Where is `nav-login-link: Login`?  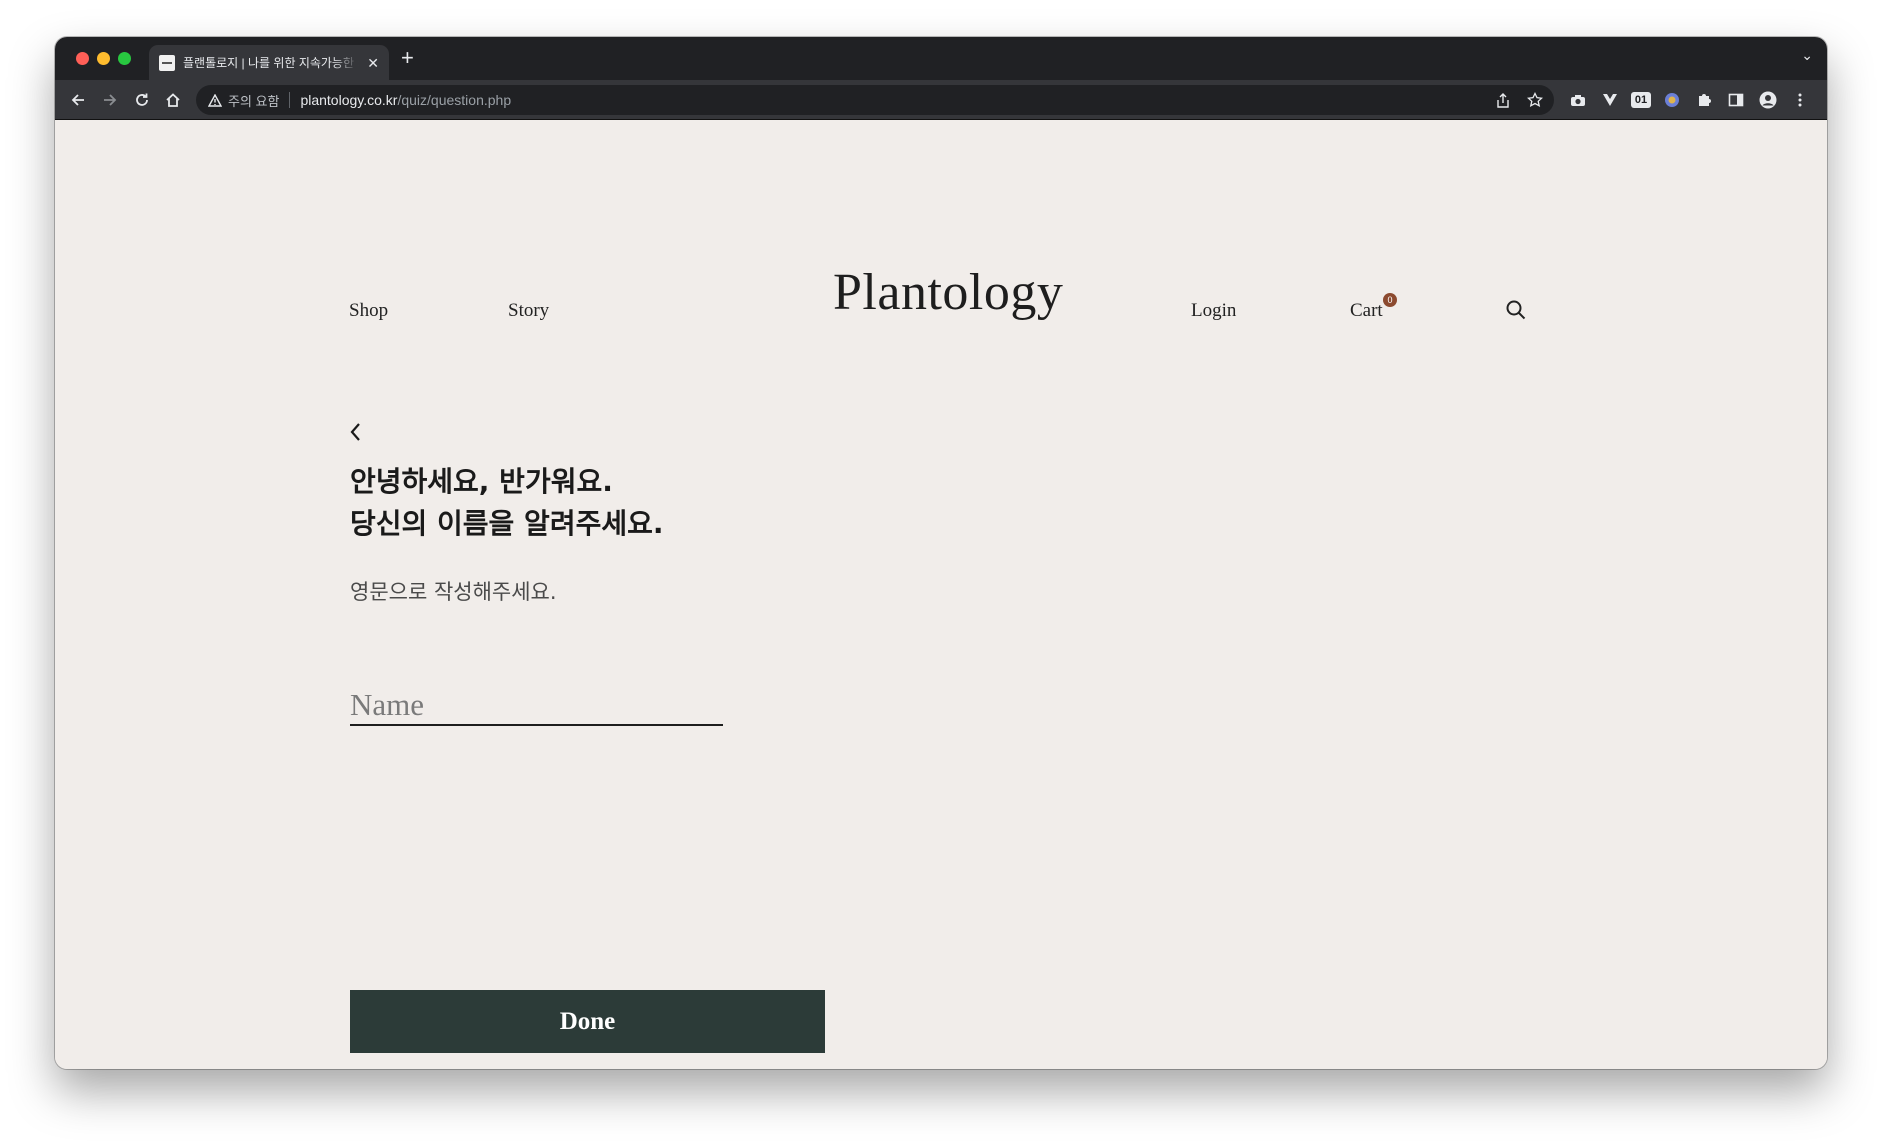
nav-login-link: Login is located at coordinates (1213, 311).